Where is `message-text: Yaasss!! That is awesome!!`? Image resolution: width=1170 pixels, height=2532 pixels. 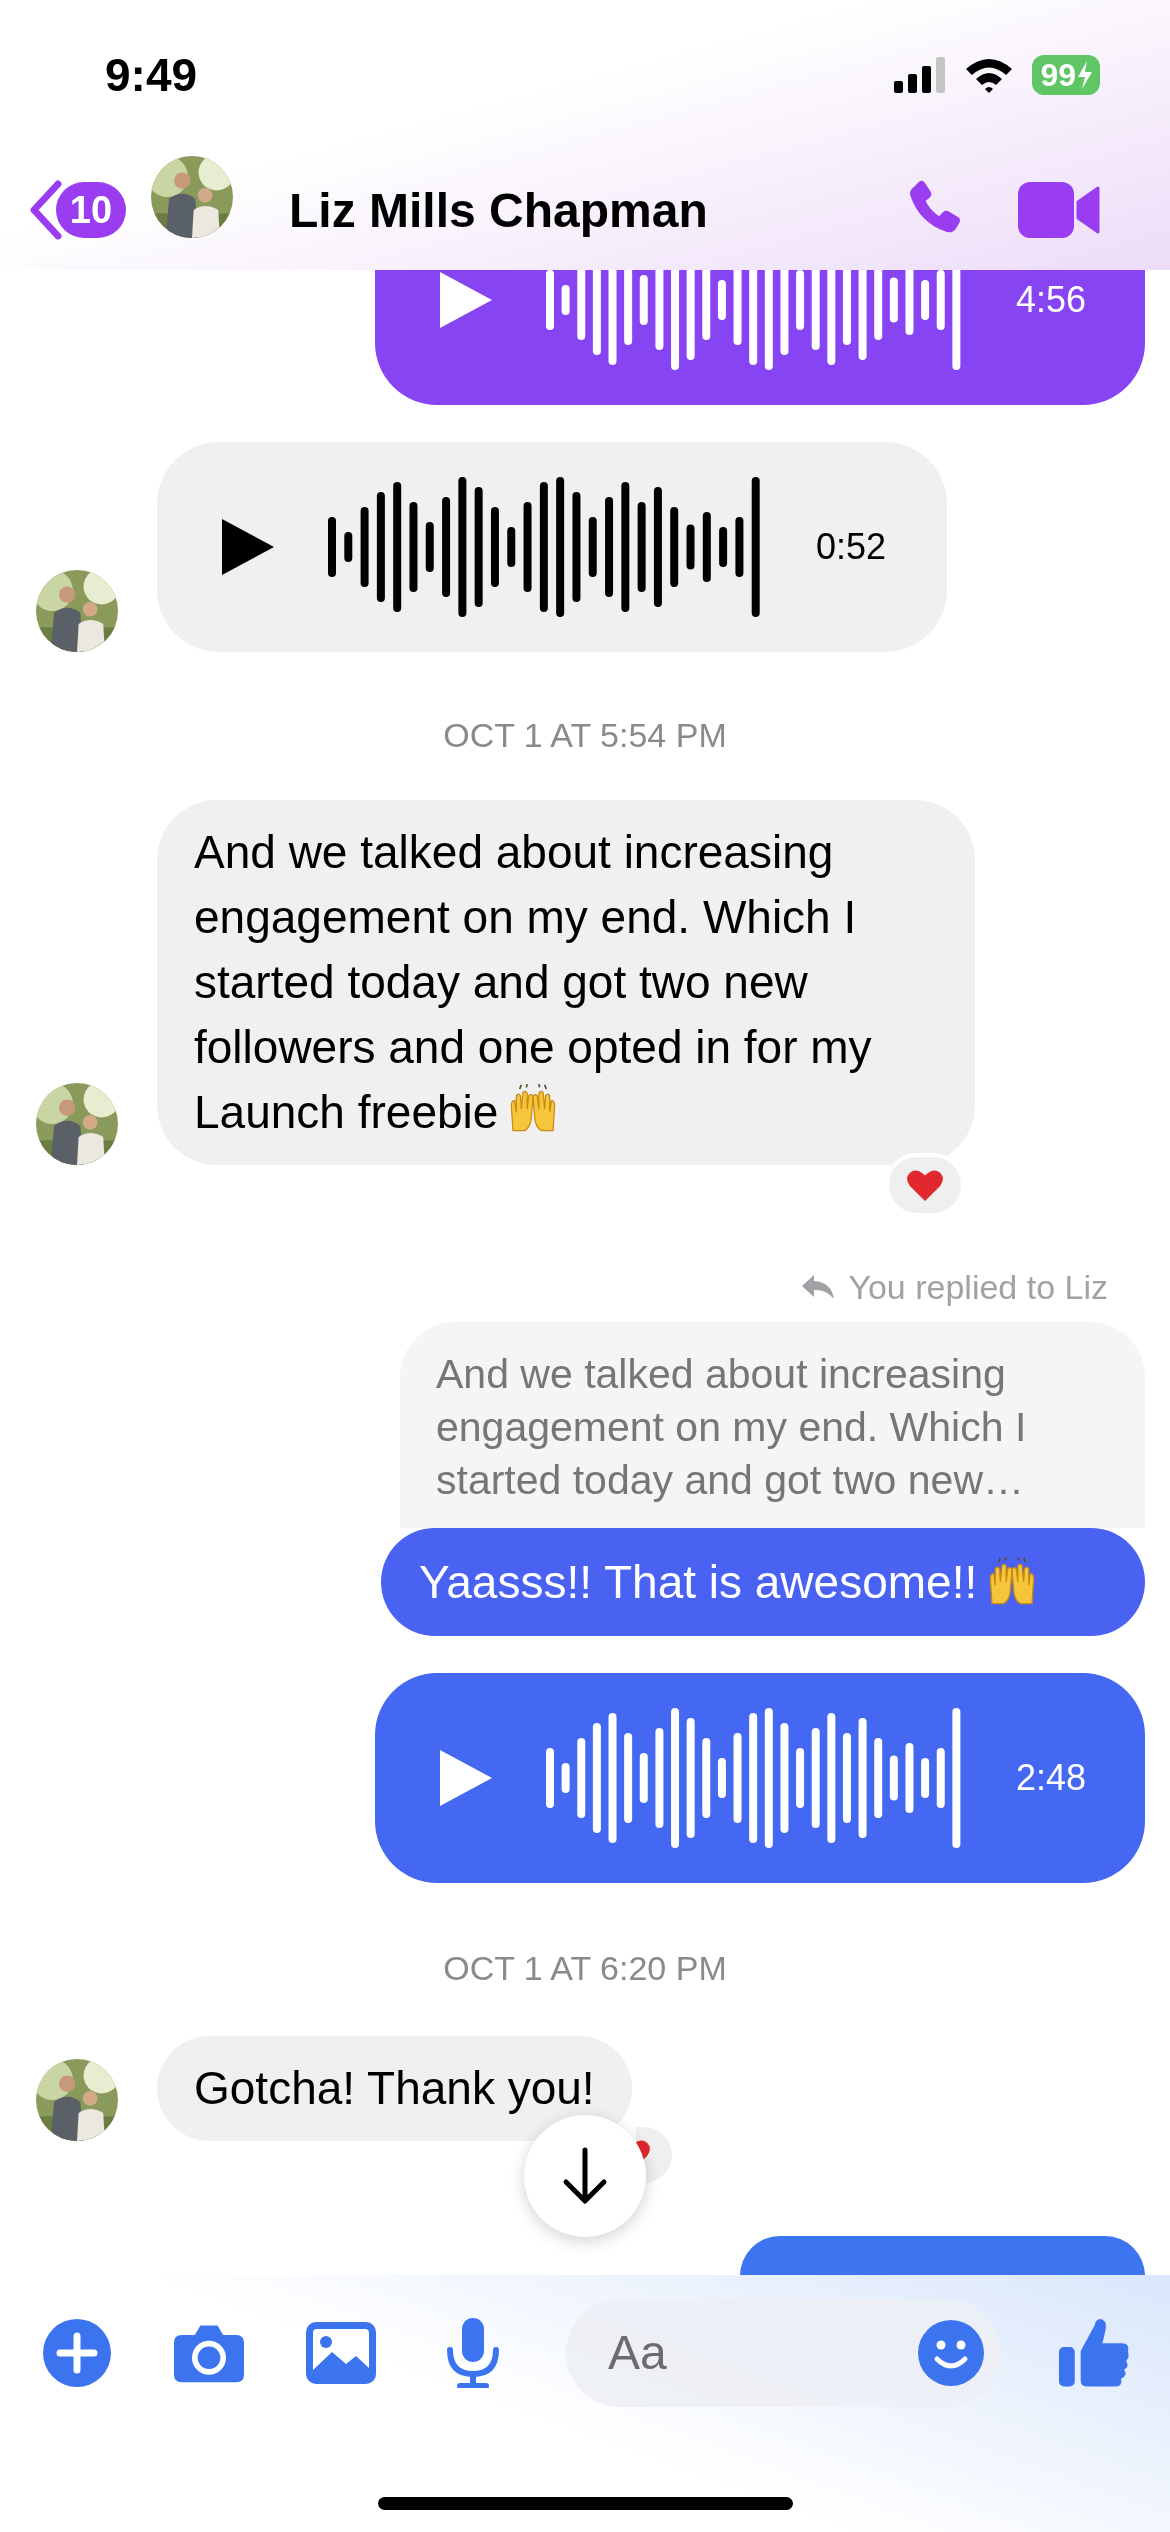
message-text: Yaasss!! That is awesome!! is located at coordinates (698, 1582).